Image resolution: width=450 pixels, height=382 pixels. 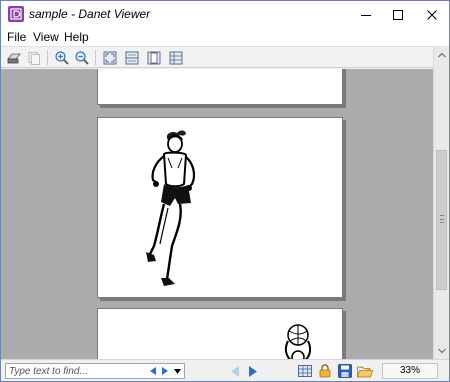 What do you see at coordinates (225, 370) in the screenshot?
I see `status-bar: 33%` at bounding box center [225, 370].